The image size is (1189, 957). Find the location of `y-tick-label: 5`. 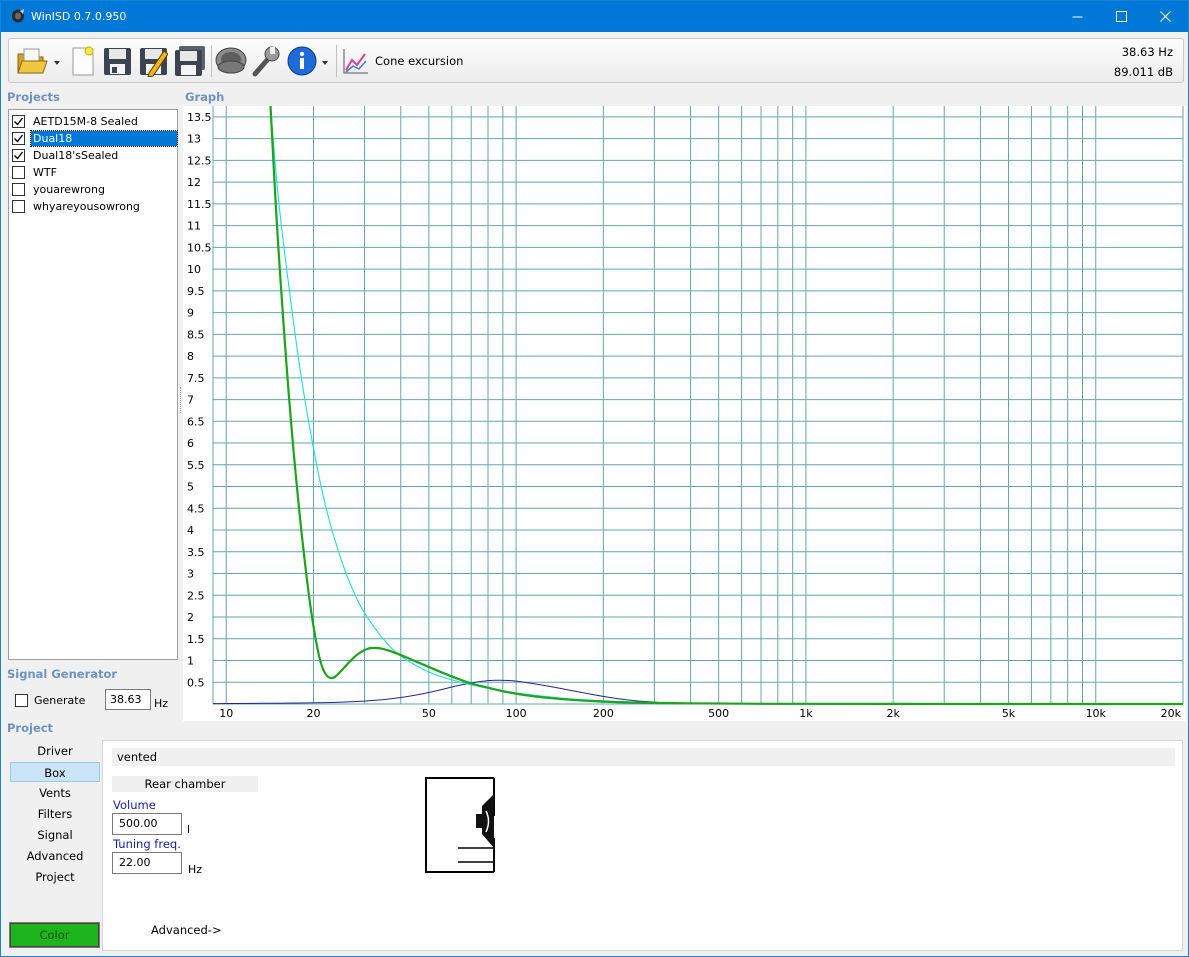

y-tick-label: 5 is located at coordinates (190, 487).